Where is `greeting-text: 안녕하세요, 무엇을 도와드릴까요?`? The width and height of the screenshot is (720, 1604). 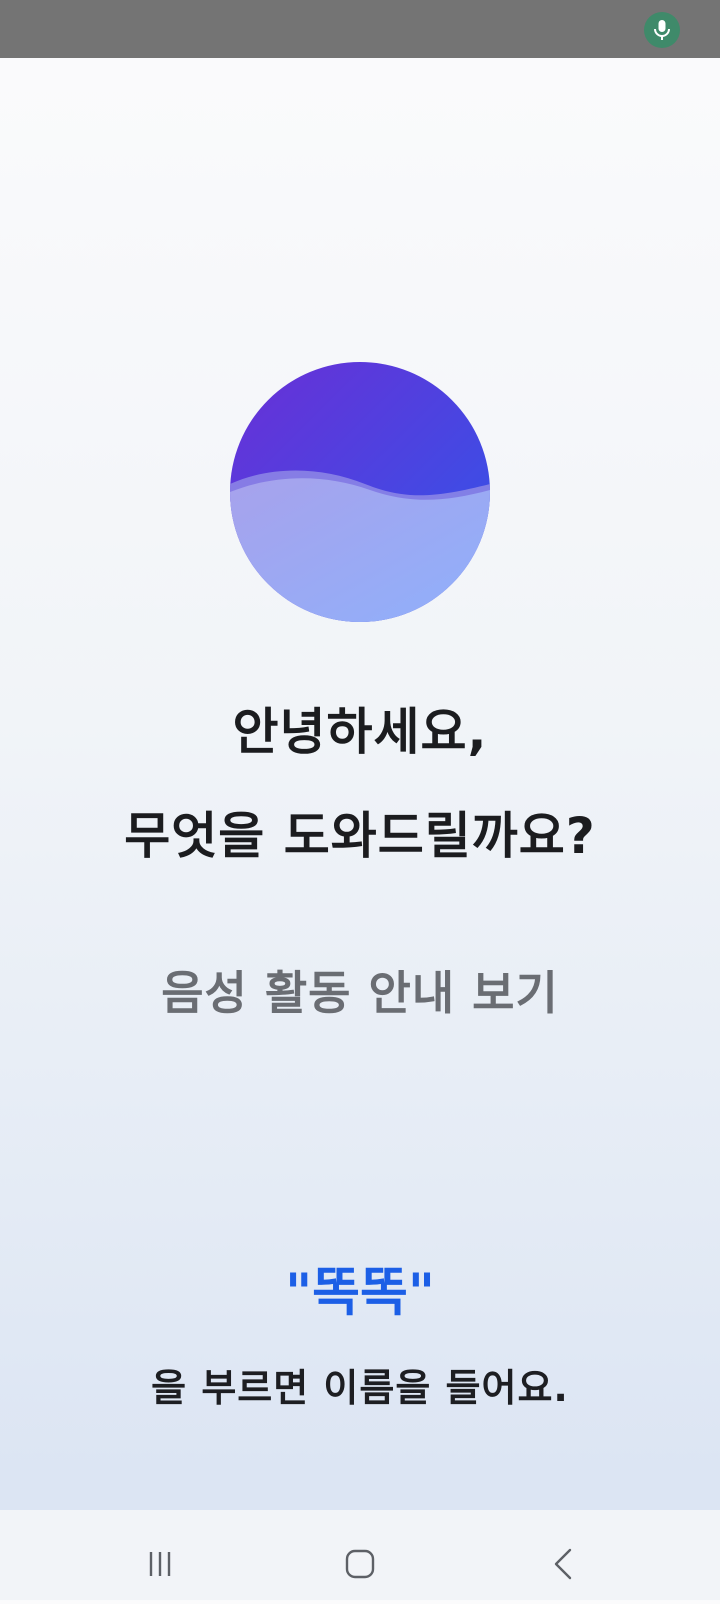 greeting-text: 안녕하세요, 무엇을 도와드릴까요? is located at coordinates (360, 784).